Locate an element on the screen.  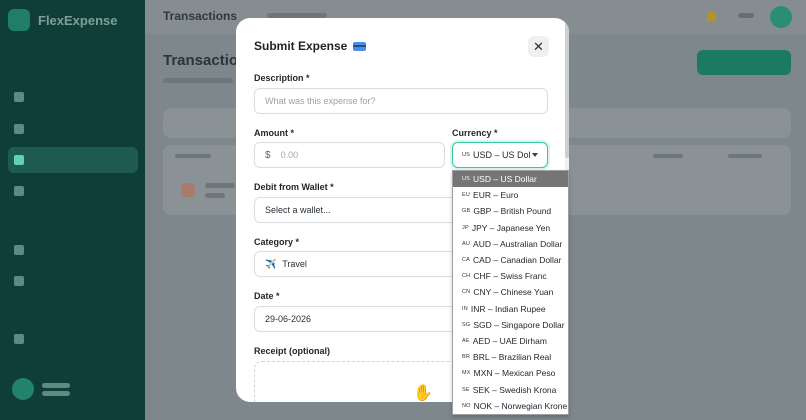
category-value: Travel is located at coordinates (294, 264).